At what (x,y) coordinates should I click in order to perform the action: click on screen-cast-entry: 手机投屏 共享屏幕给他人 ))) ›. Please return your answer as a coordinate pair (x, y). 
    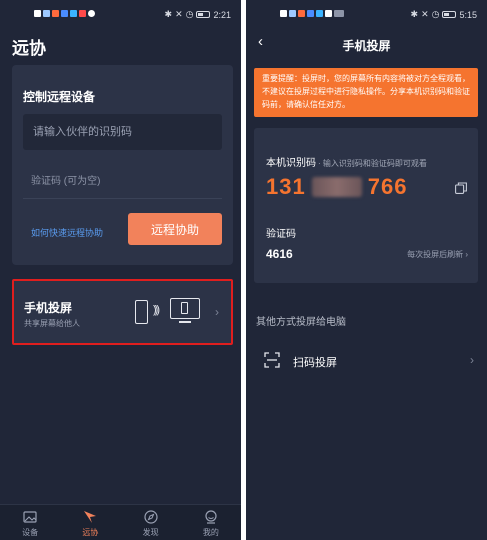
    Looking at the image, I should click on (122, 312).